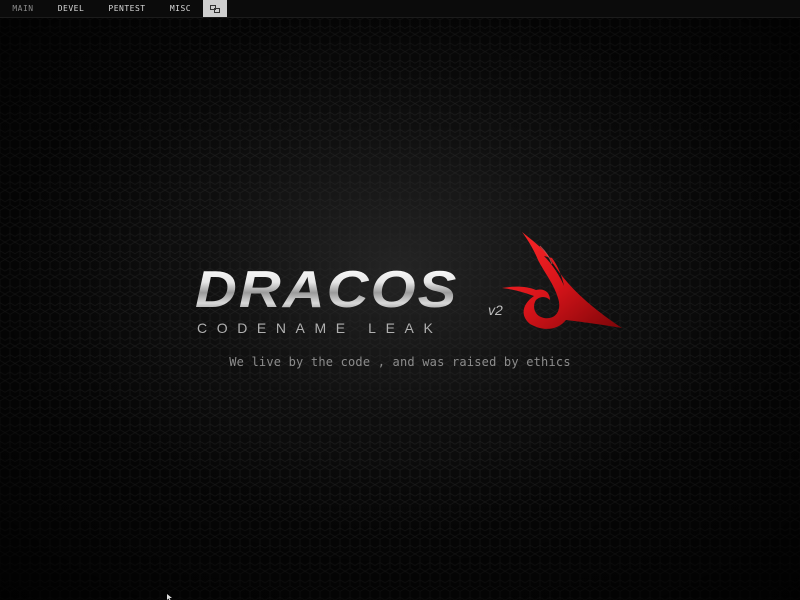 The height and width of the screenshot is (600, 800). Describe the element at coordinates (562, 280) in the screenshot. I see `dragon-logo-icon` at that location.